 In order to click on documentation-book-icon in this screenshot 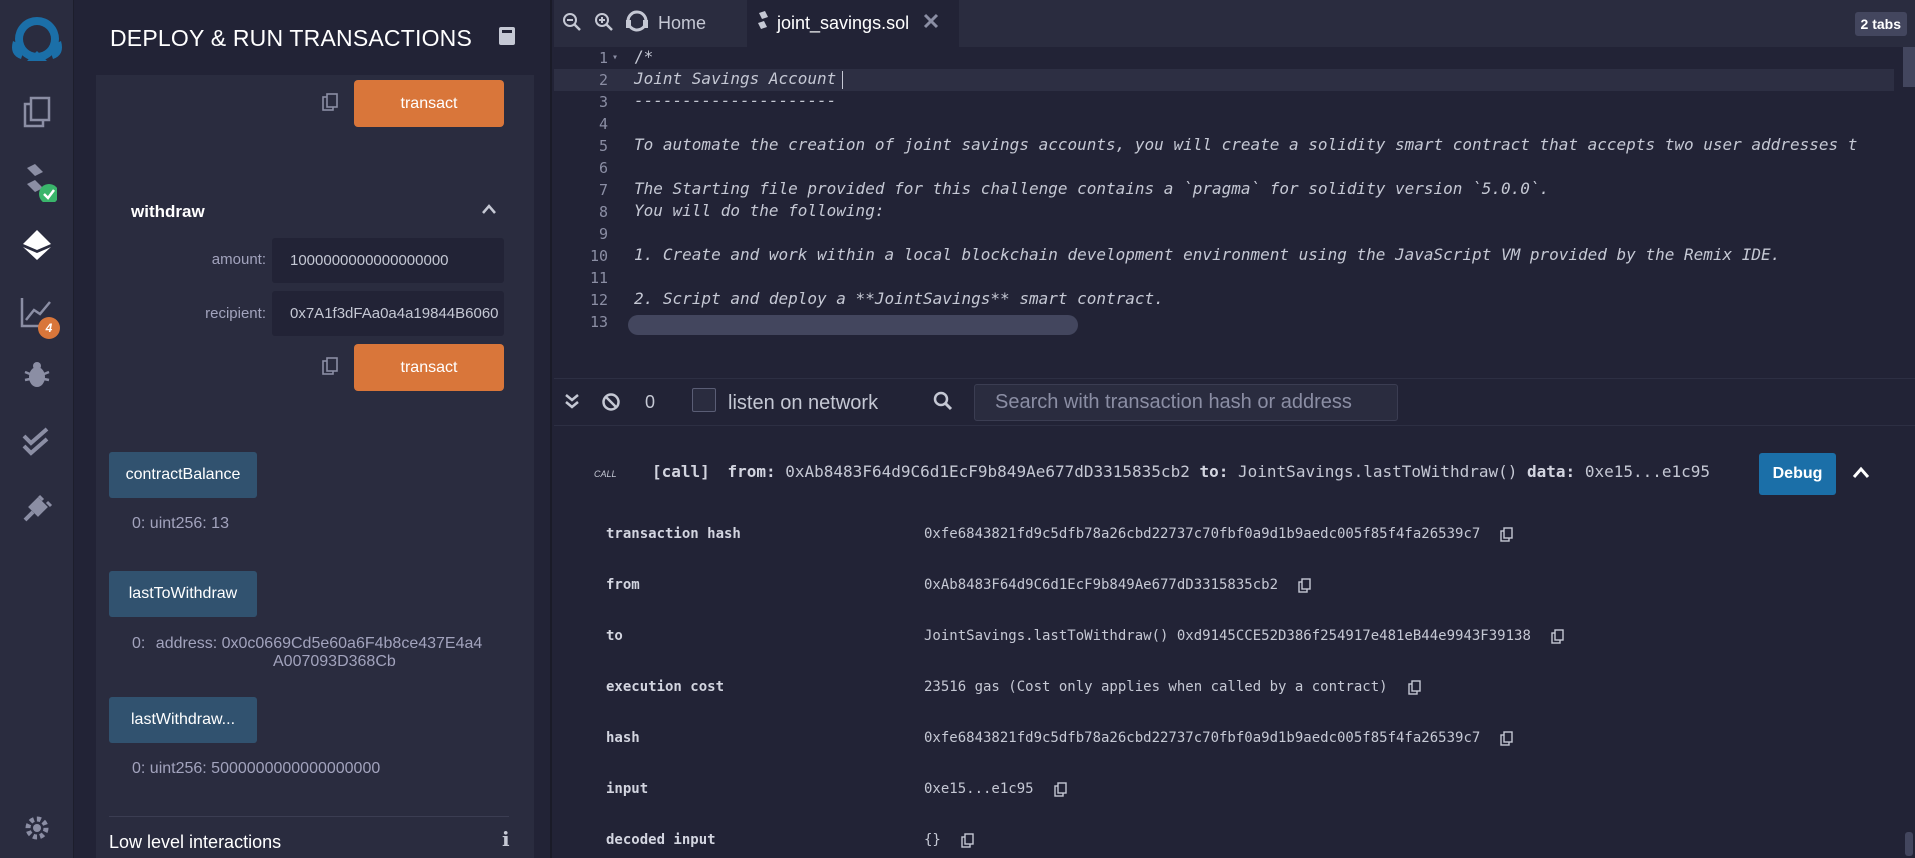, I will do `click(508, 37)`.